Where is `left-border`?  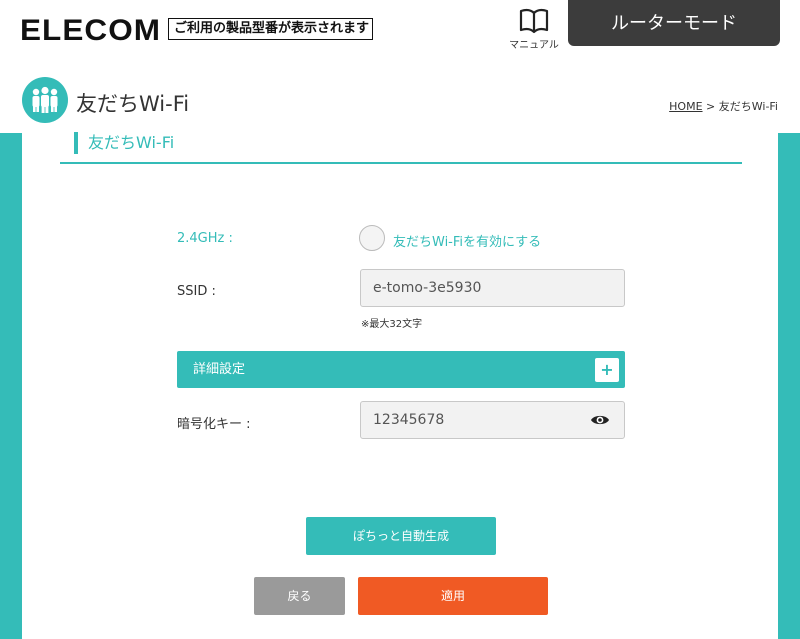
left-border is located at coordinates (11, 386).